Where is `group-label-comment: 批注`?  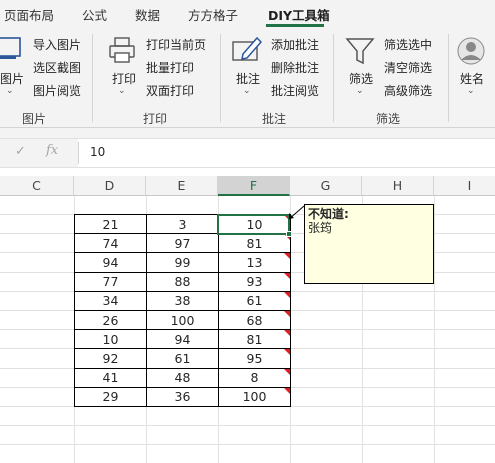 group-label-comment: 批注 is located at coordinates (274, 119).